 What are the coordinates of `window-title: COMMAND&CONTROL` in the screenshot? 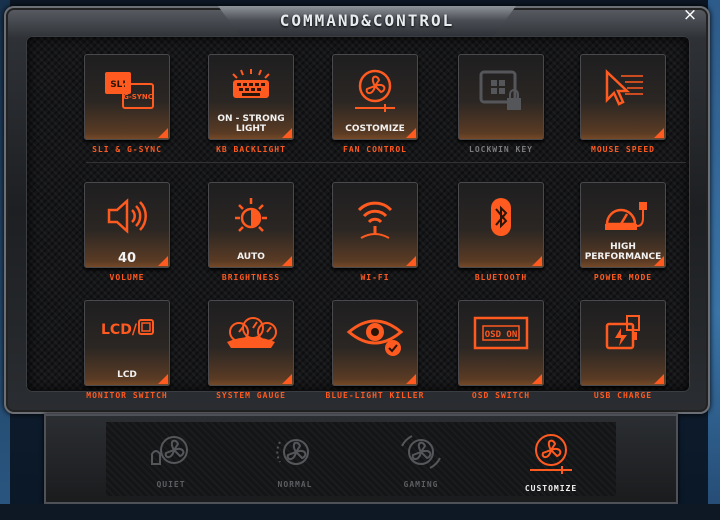 It's located at (367, 20).